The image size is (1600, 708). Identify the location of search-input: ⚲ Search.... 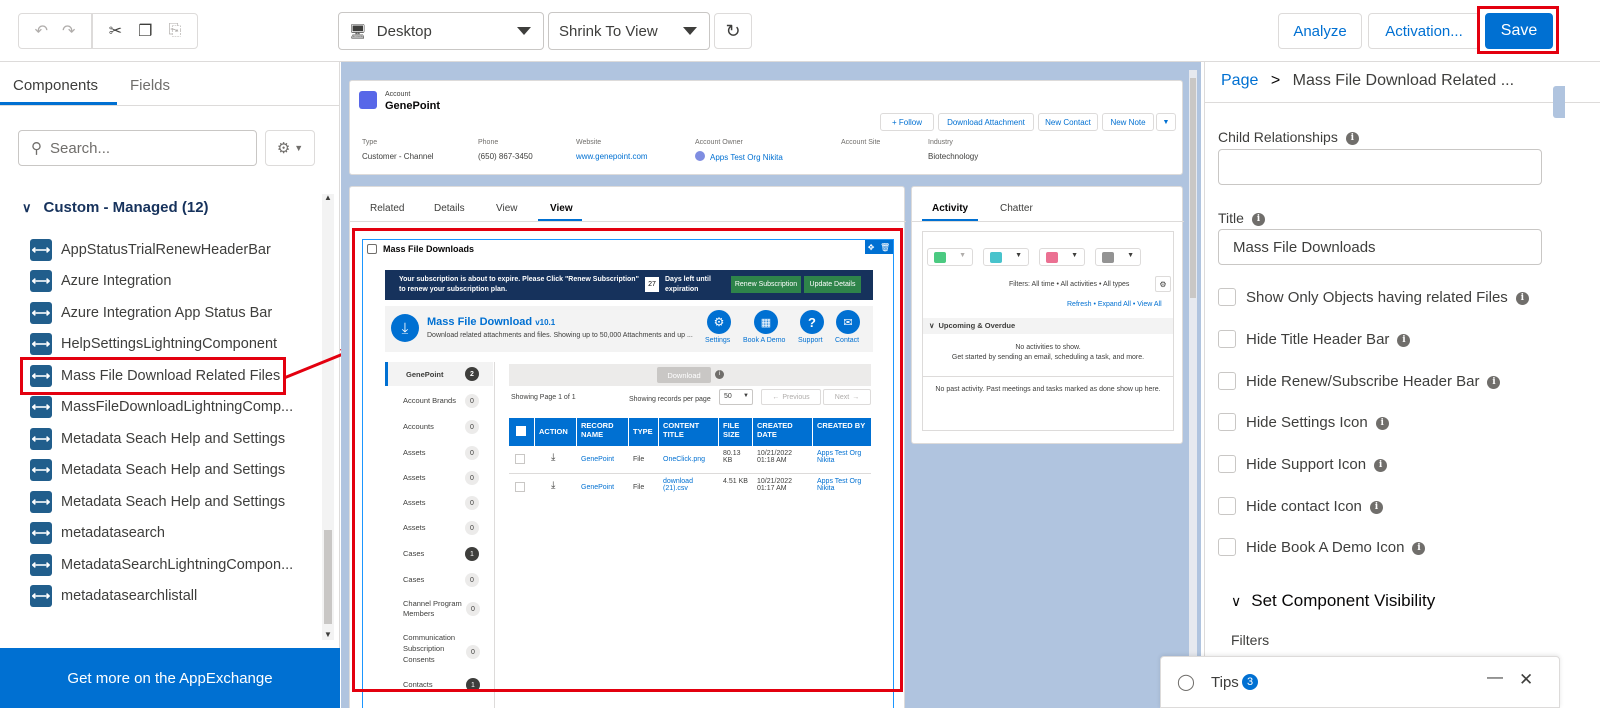
(137, 148).